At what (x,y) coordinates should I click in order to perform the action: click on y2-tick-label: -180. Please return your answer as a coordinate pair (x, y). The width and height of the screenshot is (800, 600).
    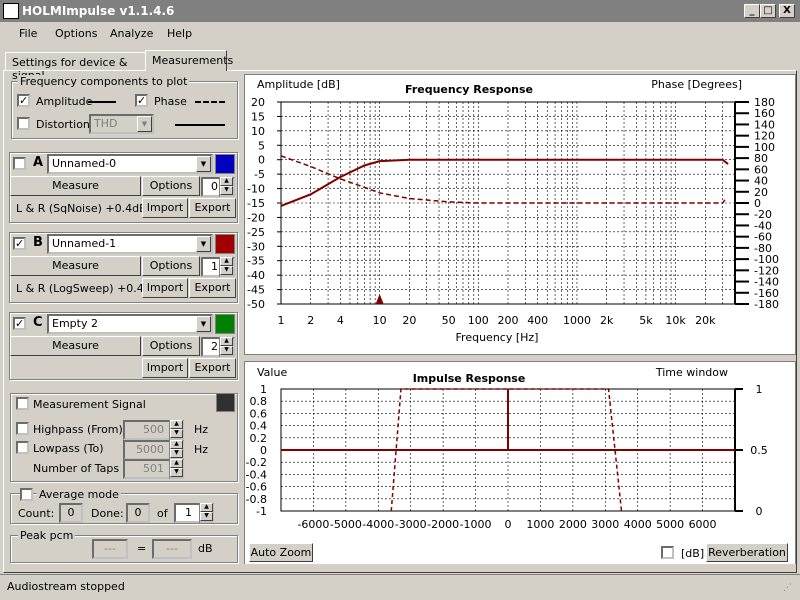
    Looking at the image, I should click on (766, 304).